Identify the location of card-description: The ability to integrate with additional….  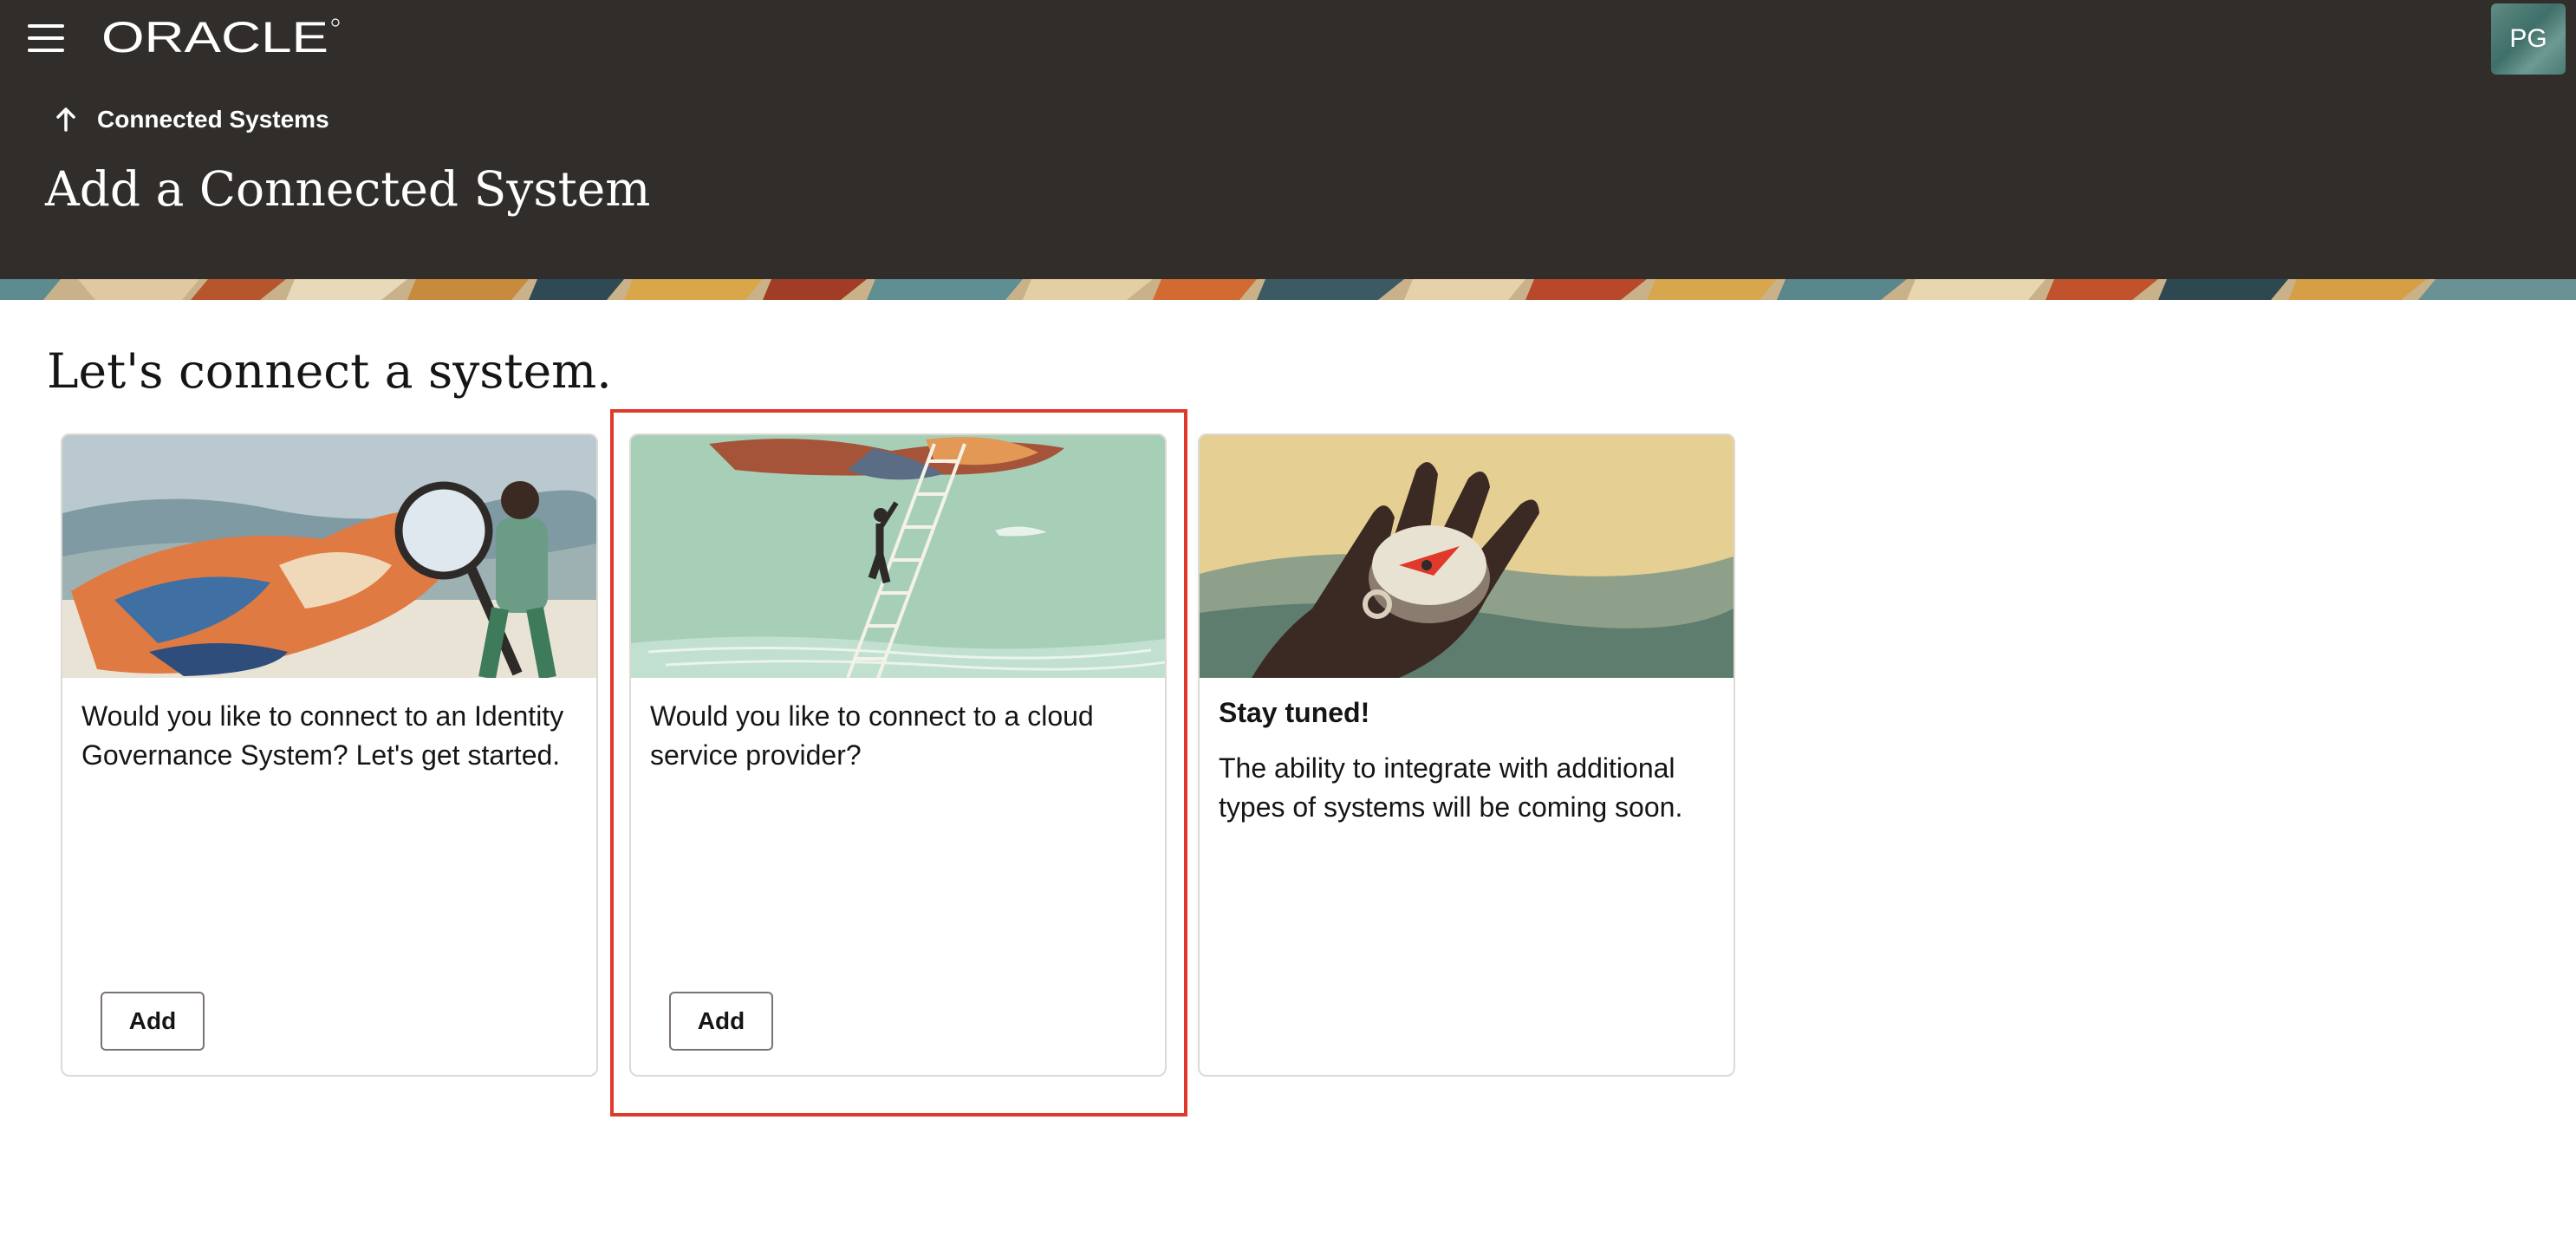
(1451, 787).